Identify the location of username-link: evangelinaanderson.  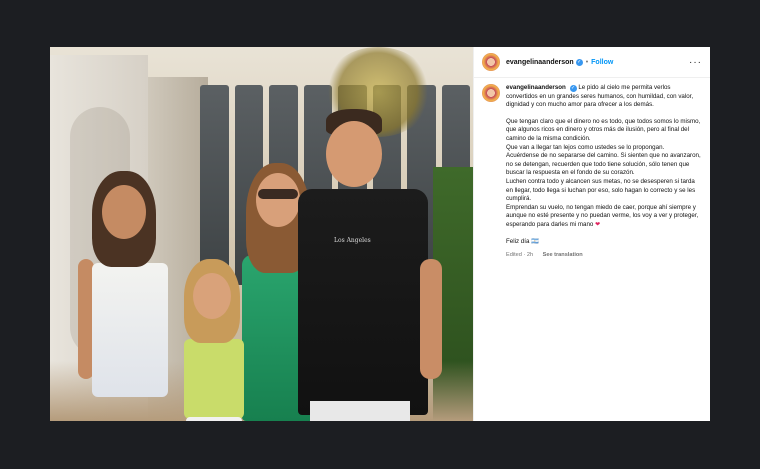
(540, 62).